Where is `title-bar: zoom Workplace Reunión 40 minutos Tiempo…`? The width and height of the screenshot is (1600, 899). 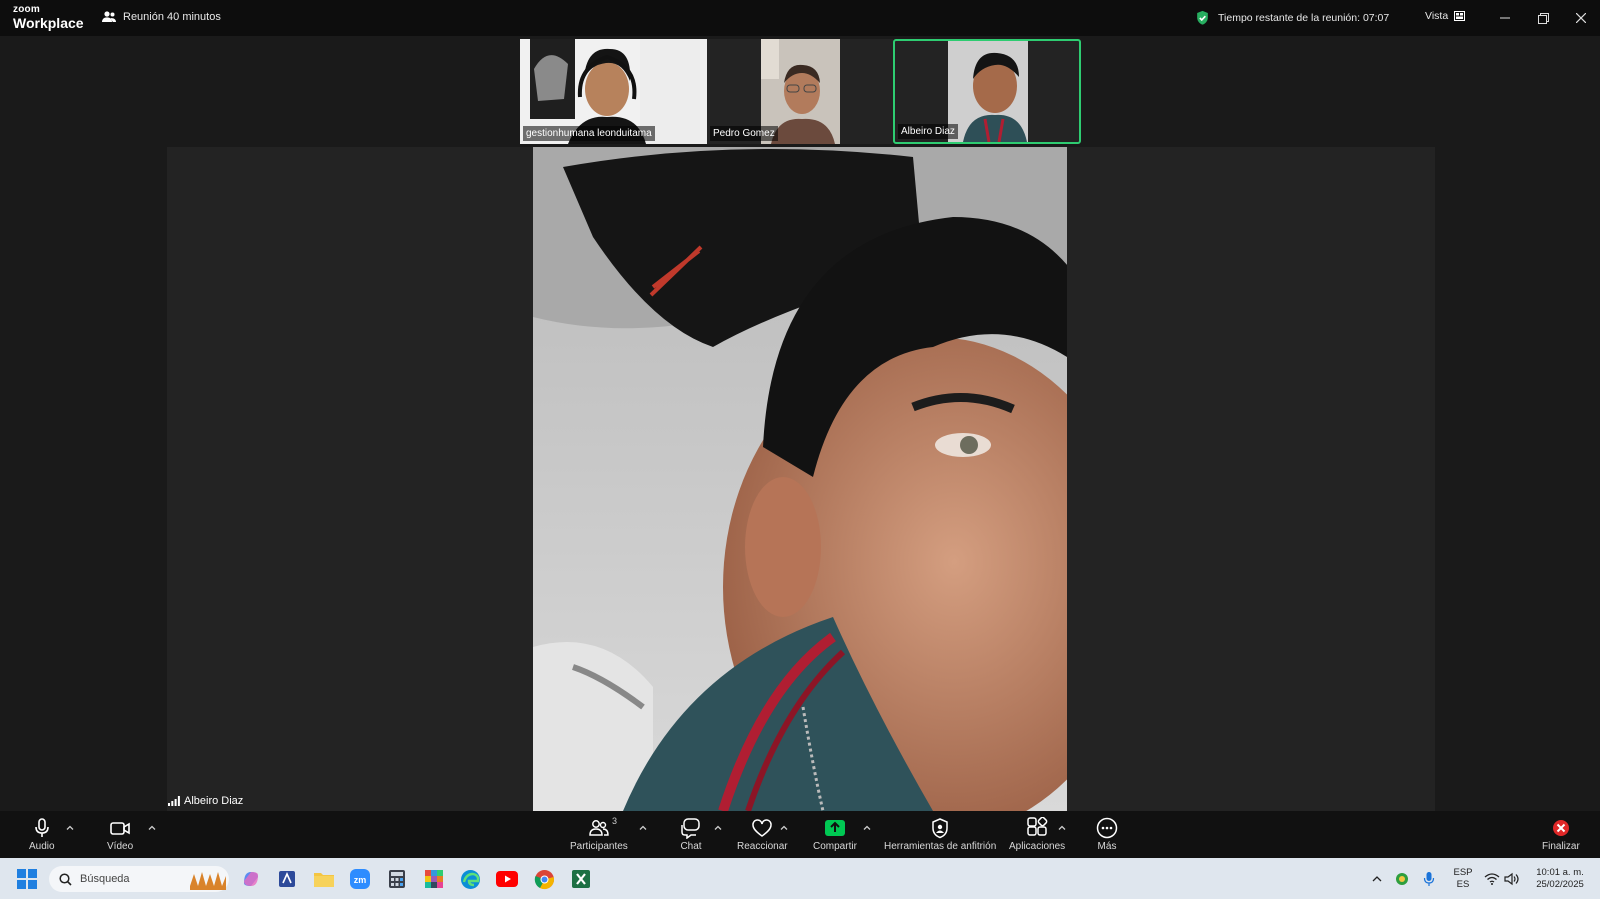
title-bar: zoom Workplace Reunión 40 minutos Tiempo… is located at coordinates (800, 18).